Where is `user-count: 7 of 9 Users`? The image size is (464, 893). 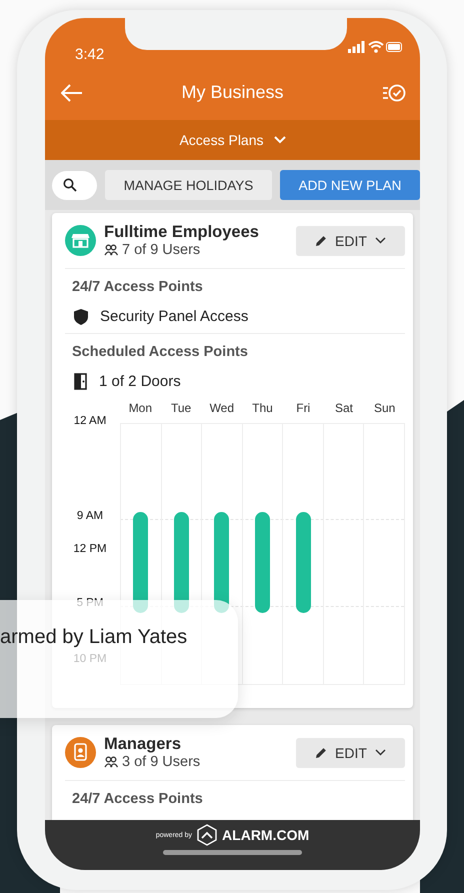
user-count: 7 of 9 Users is located at coordinates (161, 250).